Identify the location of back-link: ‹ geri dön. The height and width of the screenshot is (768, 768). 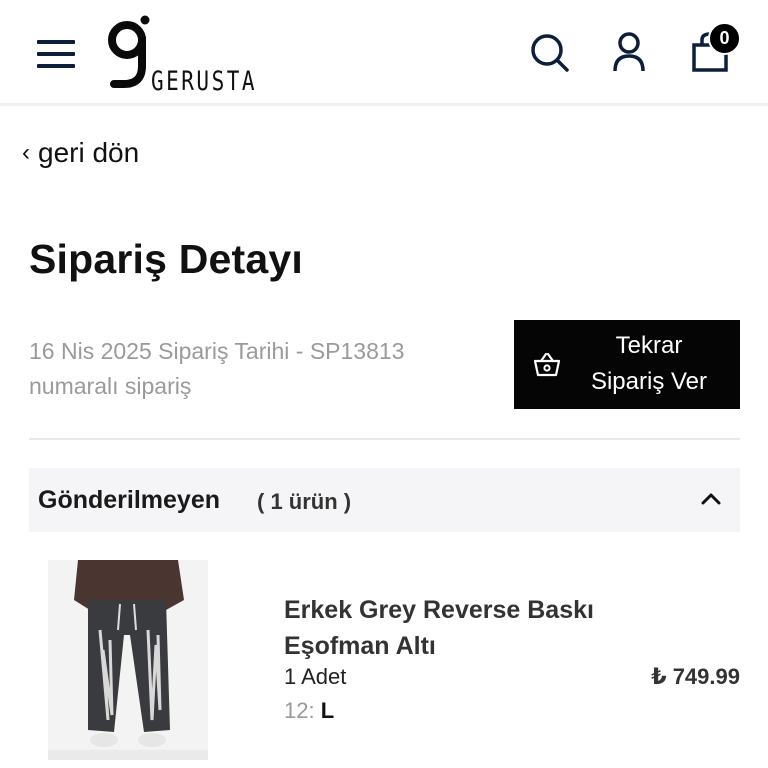
(80, 153).